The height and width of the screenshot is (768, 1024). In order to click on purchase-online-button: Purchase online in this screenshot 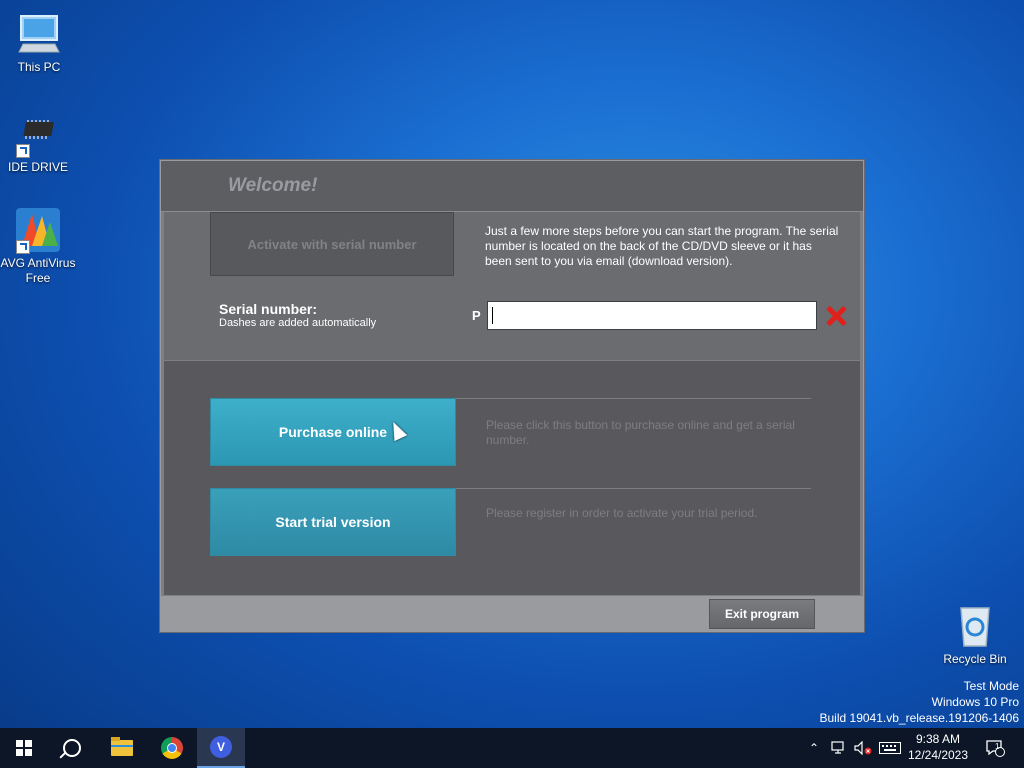, I will do `click(333, 432)`.